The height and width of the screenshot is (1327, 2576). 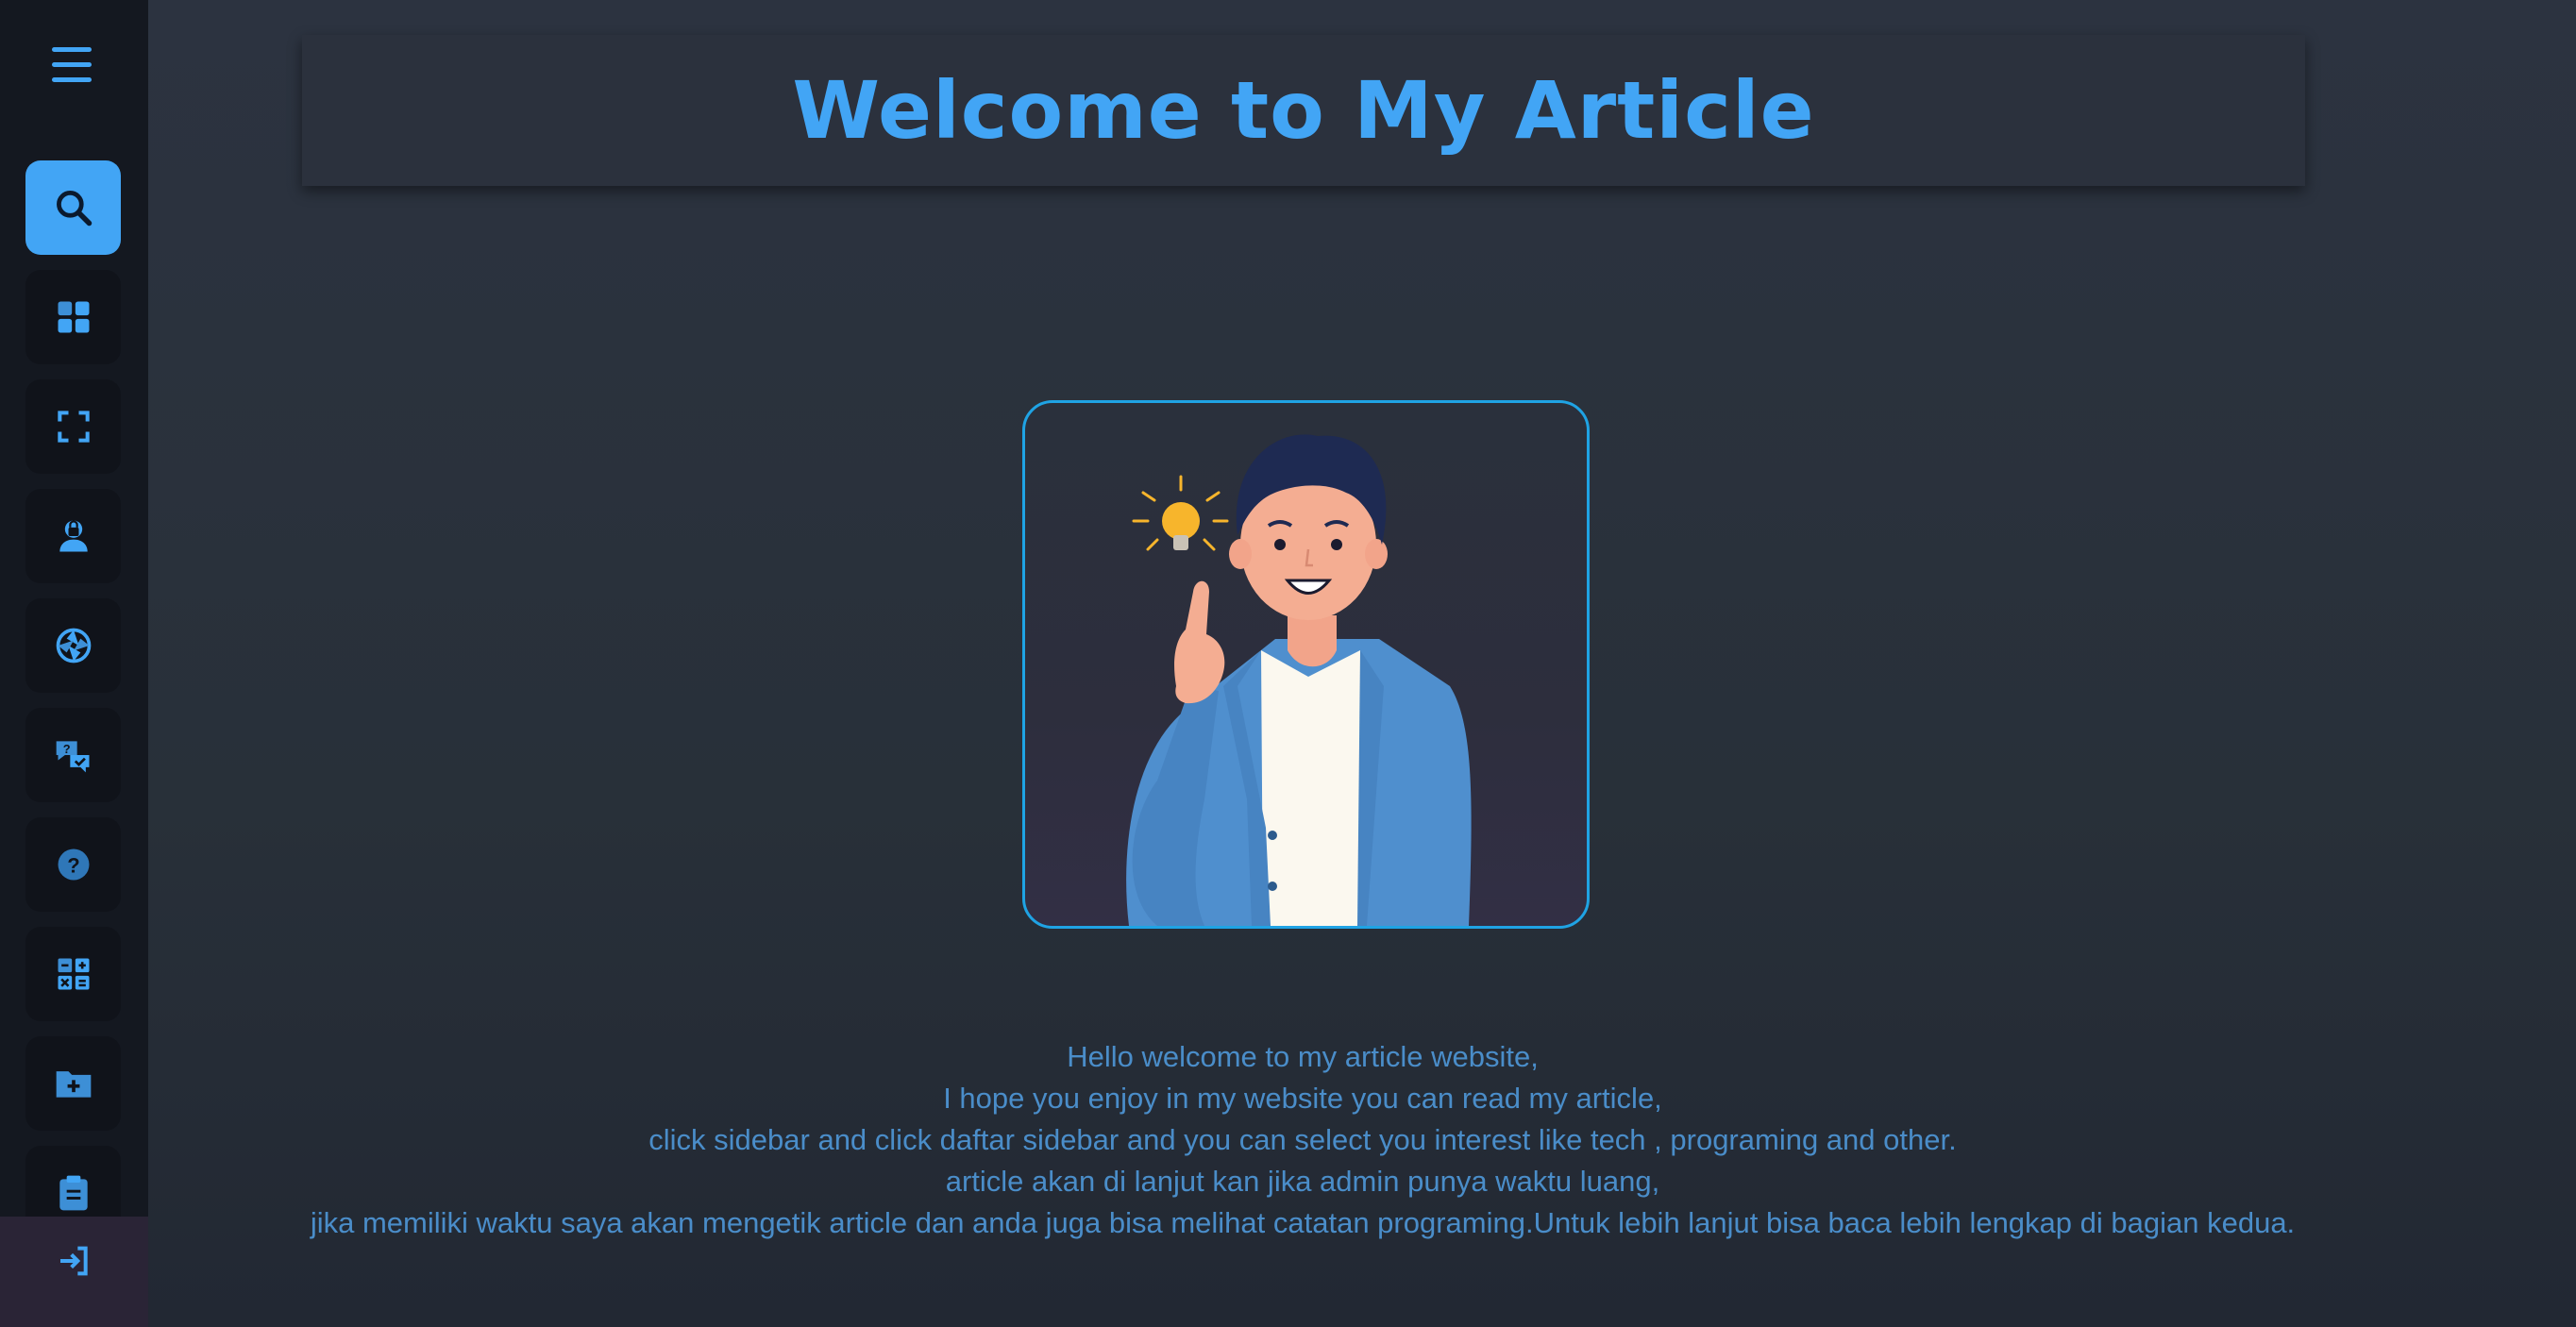 I want to click on sidebar: ? ?, so click(x=74, y=663).